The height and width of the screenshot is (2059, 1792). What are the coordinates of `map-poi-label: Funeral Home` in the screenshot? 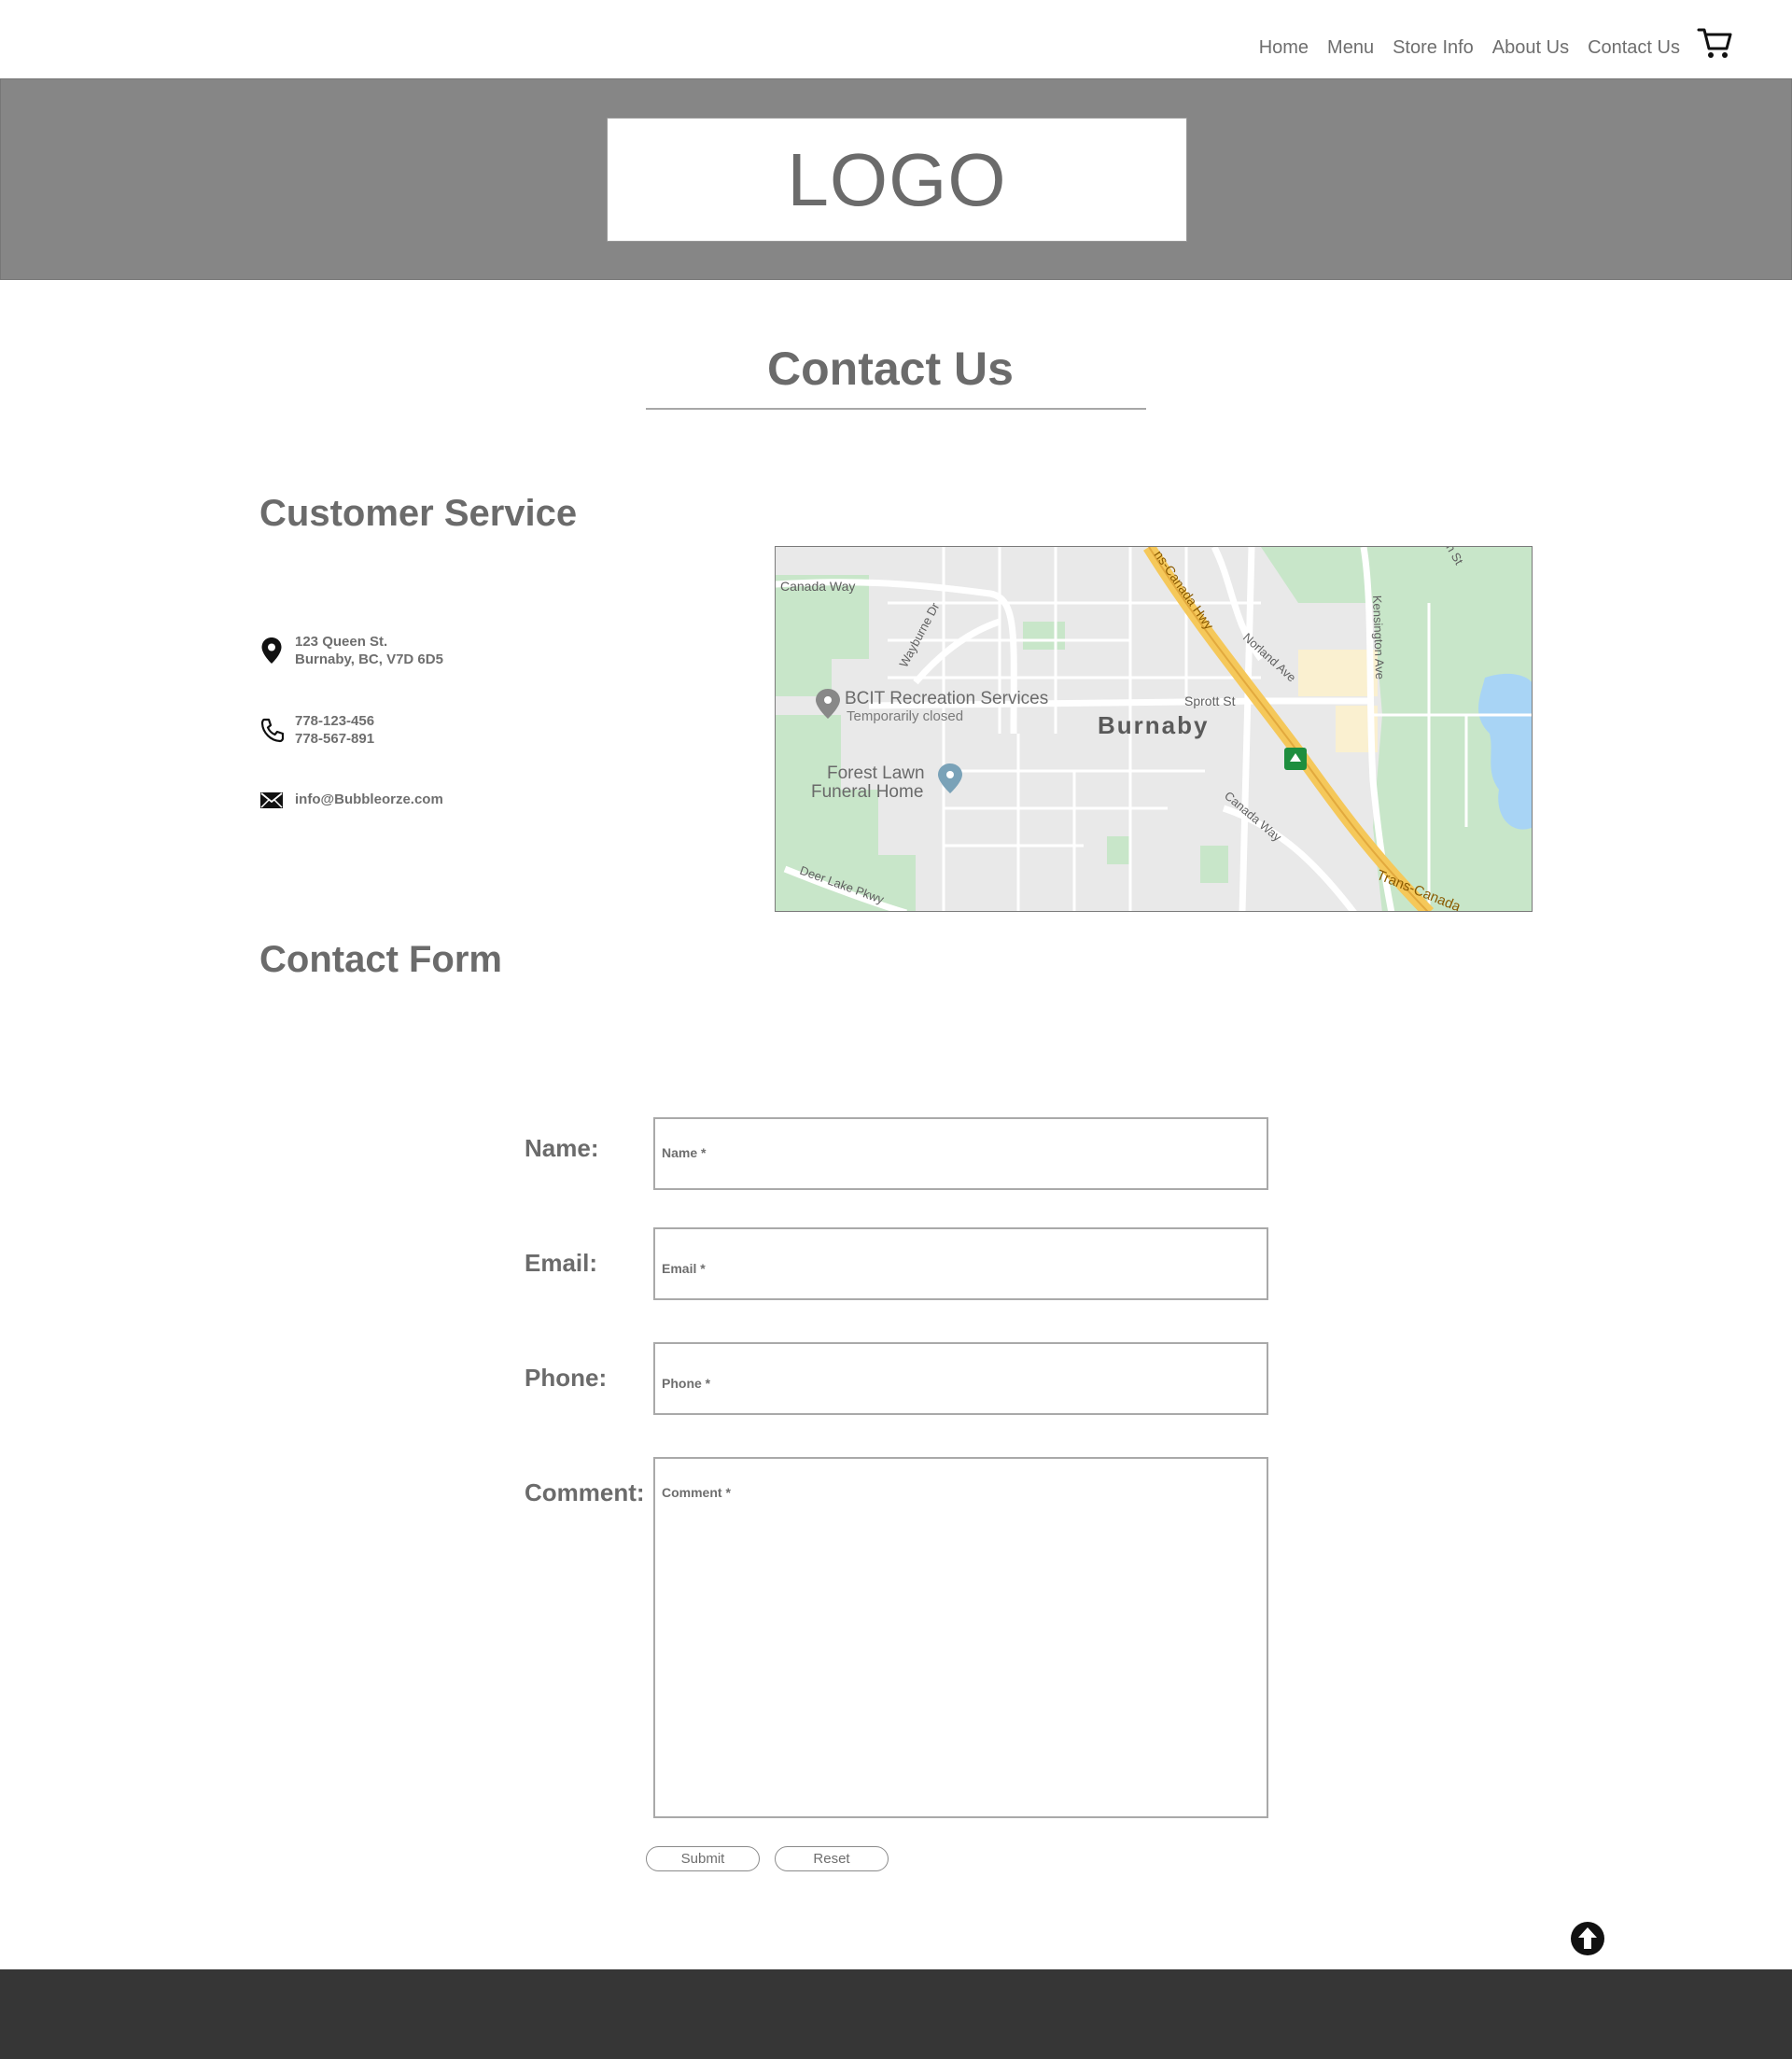 It's located at (867, 792).